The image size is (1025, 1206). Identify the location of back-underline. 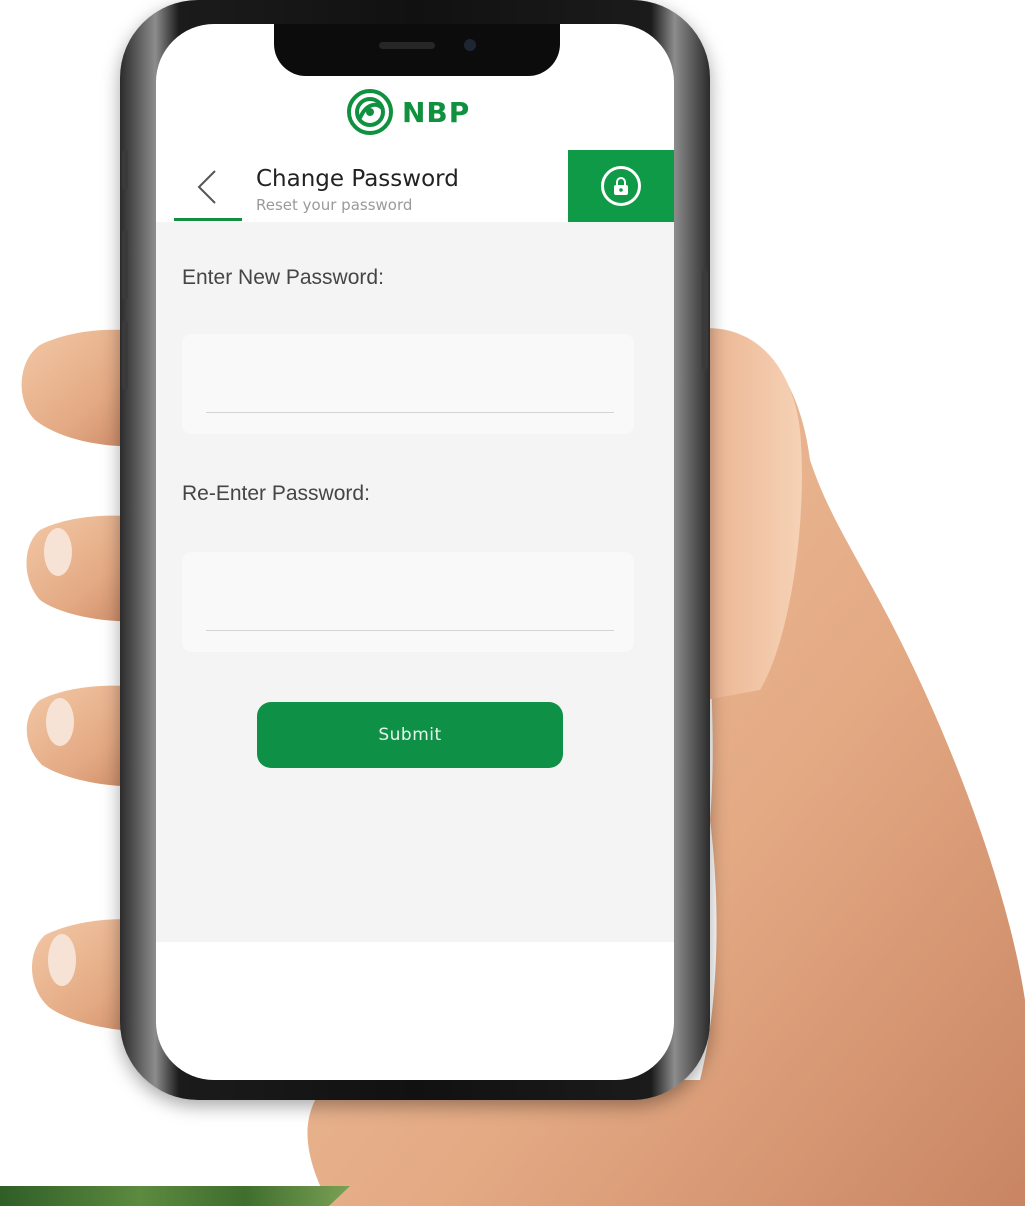
(208, 219).